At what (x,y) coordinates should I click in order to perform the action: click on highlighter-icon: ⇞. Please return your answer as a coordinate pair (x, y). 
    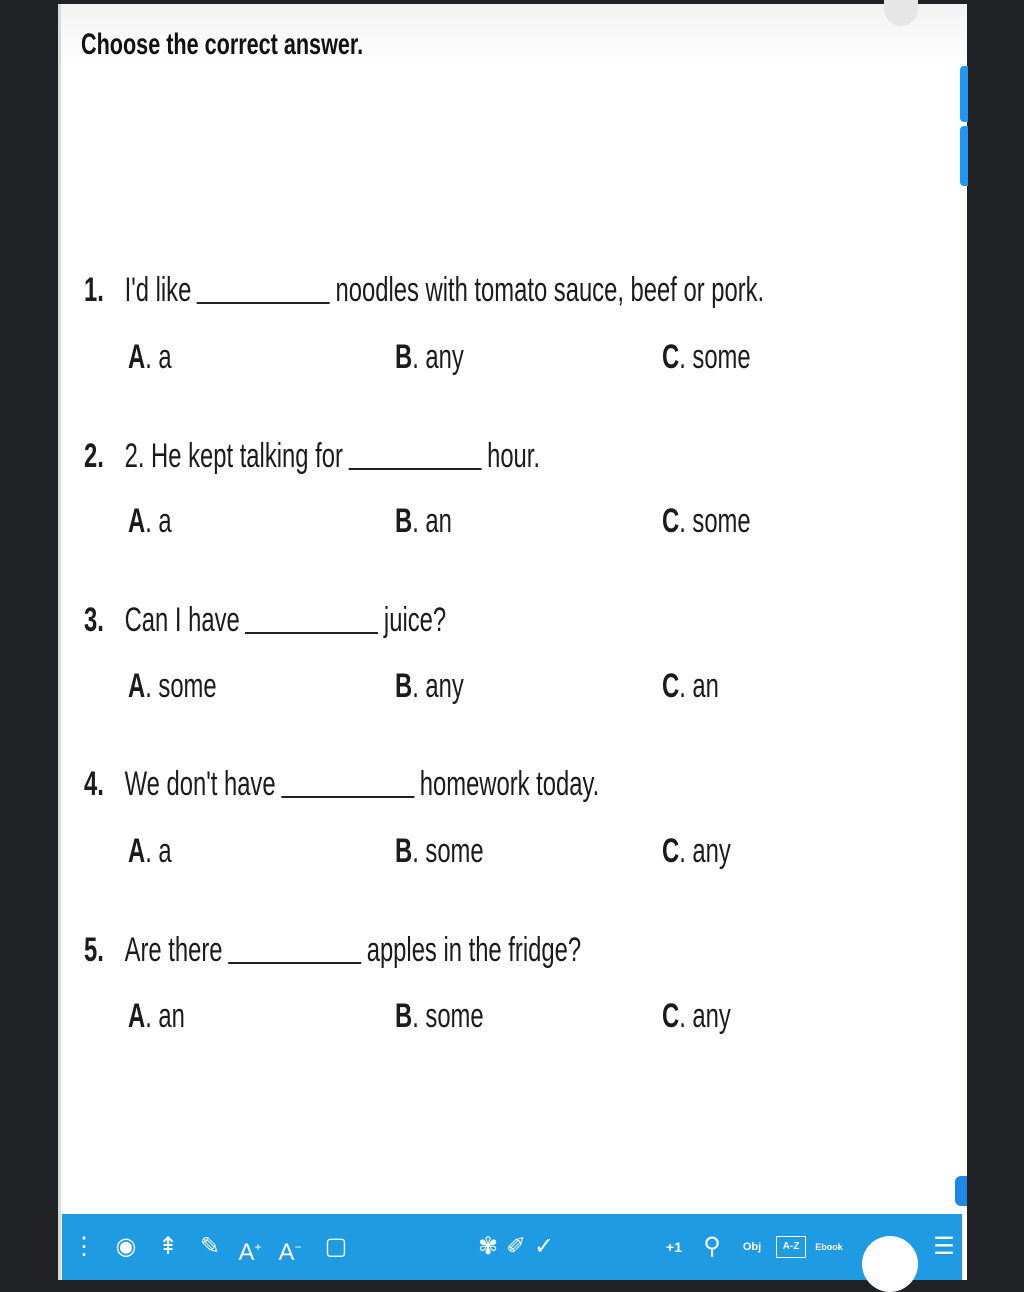
    Looking at the image, I should click on (168, 1247).